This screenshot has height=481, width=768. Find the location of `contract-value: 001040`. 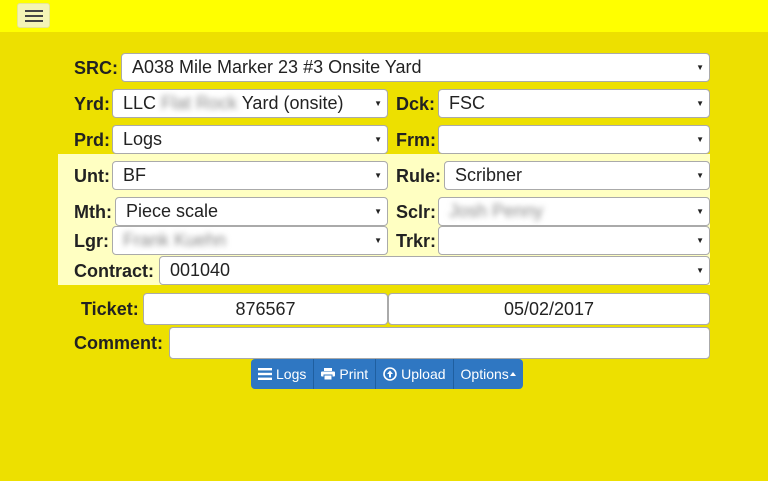

contract-value: 001040 is located at coordinates (200, 270).